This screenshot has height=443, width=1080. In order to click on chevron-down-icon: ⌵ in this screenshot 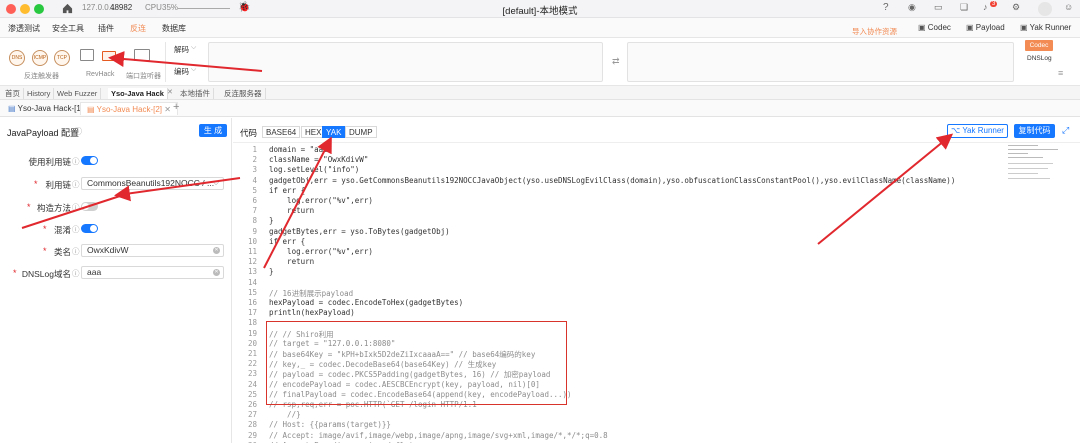, I will do `click(216, 182)`.